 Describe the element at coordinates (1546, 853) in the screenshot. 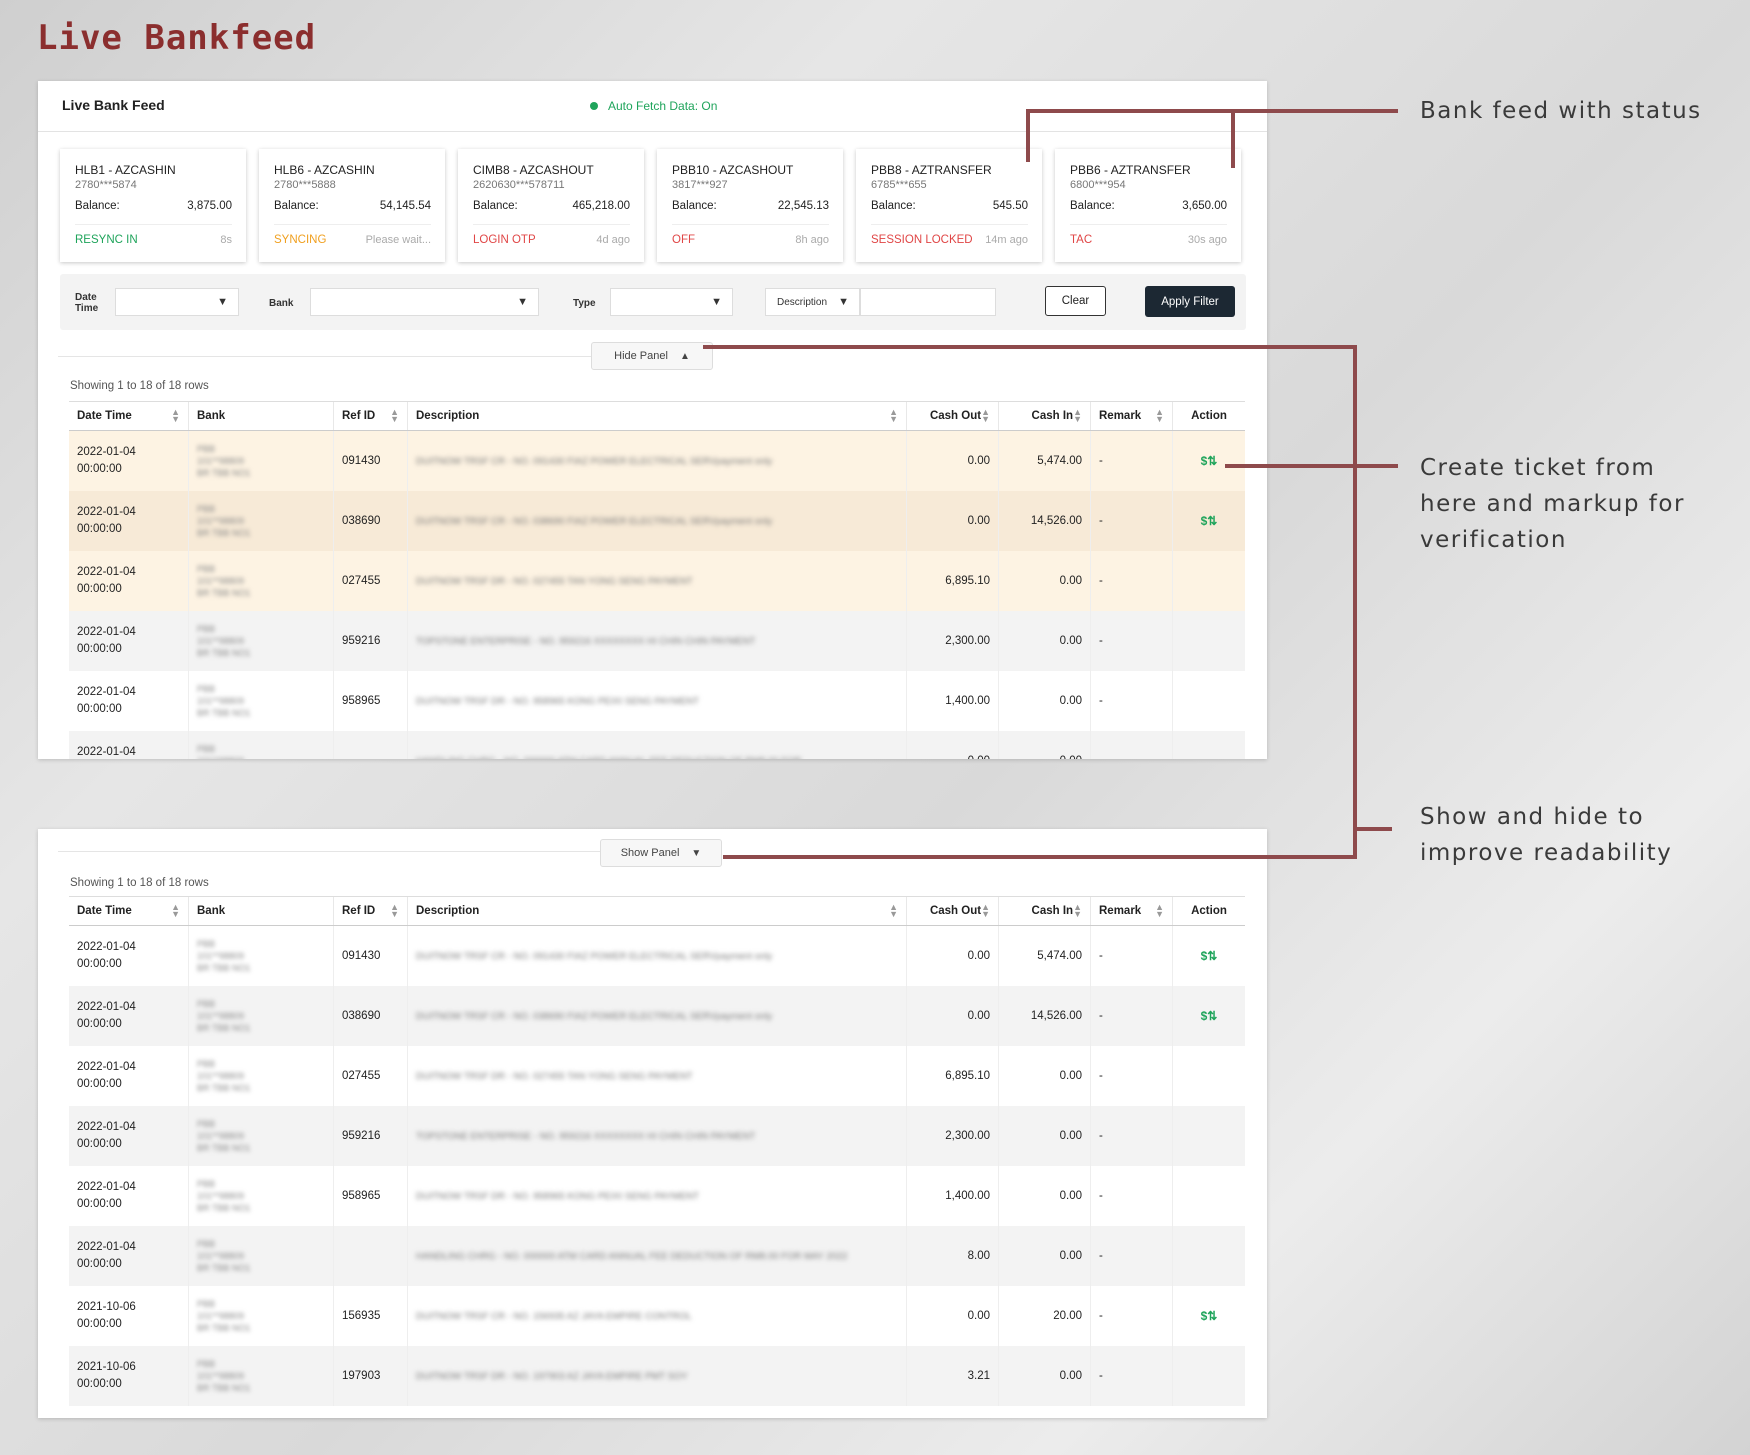

I see `callout-panel-line: improve readability` at that location.